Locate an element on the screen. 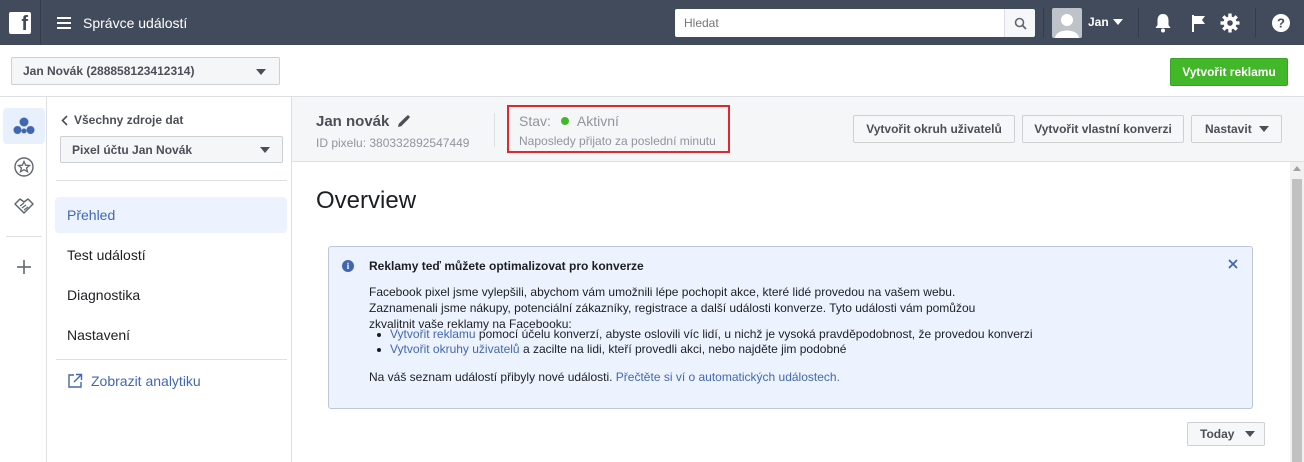 This screenshot has width=1304, height=462. setup-label: Nastavit is located at coordinates (1228, 129).